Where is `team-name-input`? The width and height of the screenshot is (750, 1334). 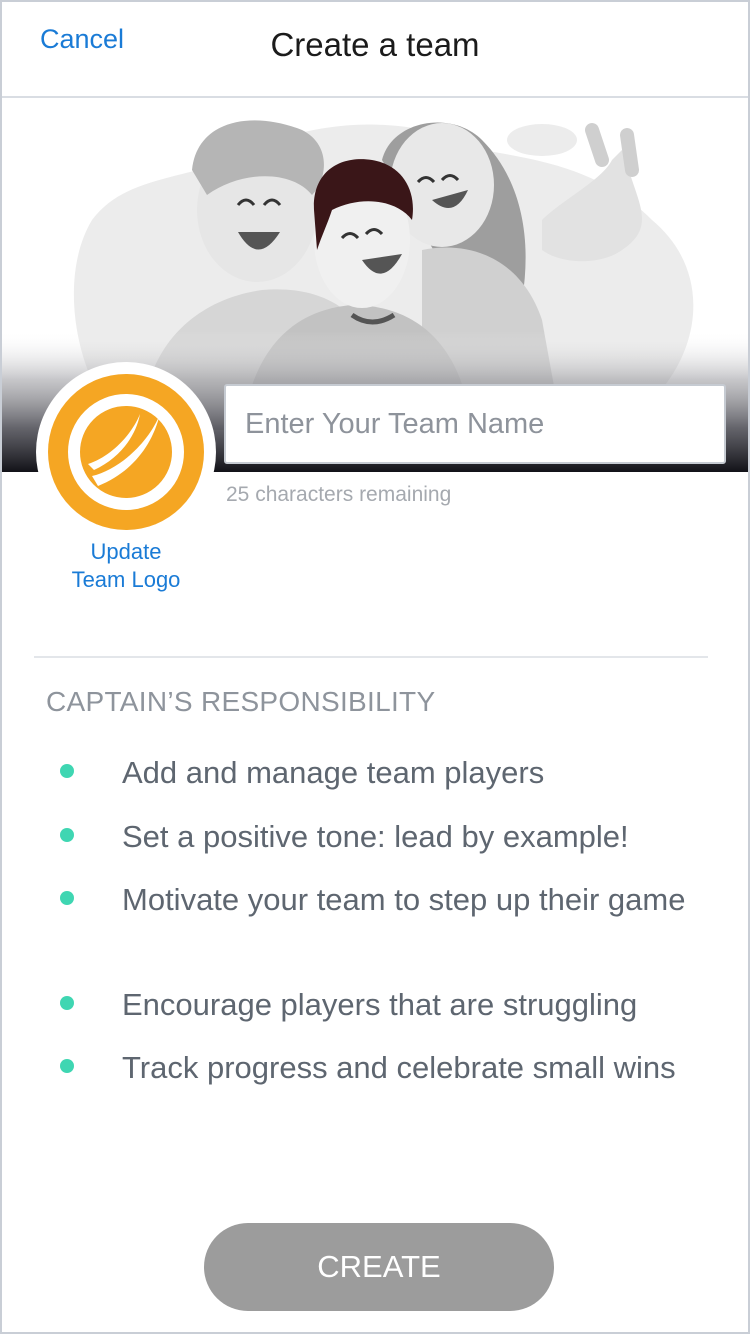 team-name-input is located at coordinates (475, 424).